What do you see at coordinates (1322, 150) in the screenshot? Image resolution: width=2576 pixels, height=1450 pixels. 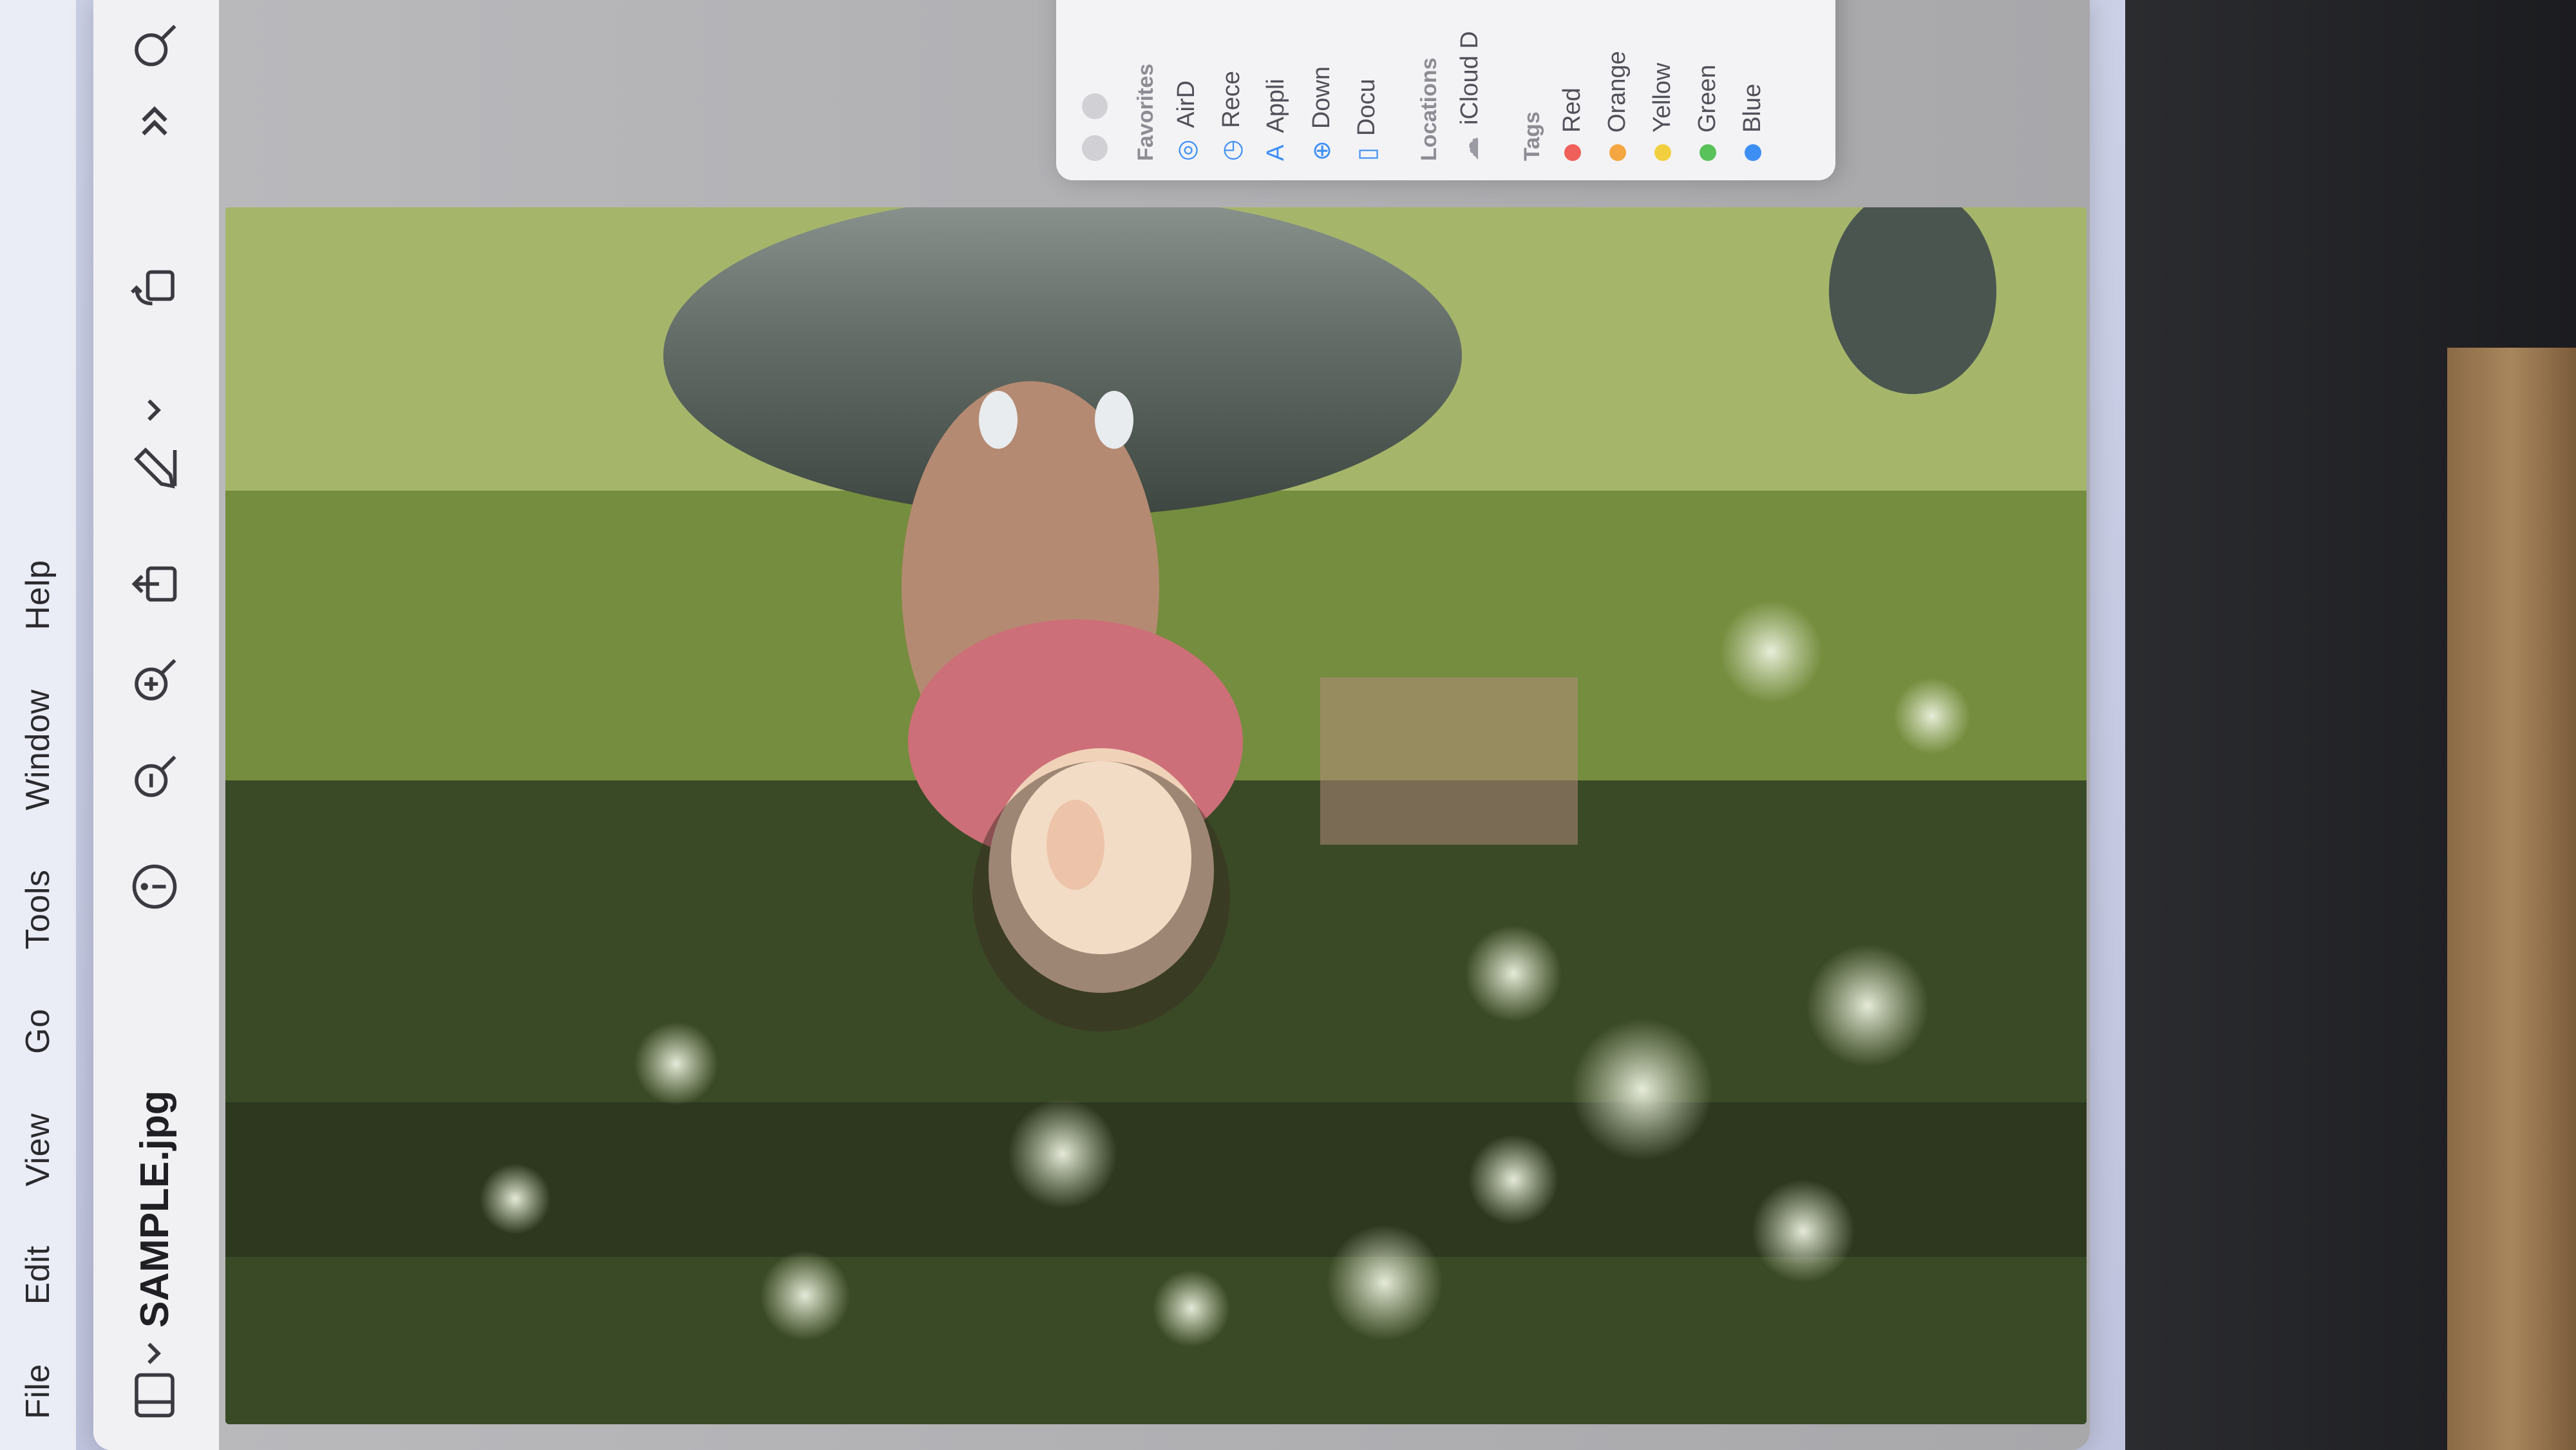 I see `download-icon: ⊕` at bounding box center [1322, 150].